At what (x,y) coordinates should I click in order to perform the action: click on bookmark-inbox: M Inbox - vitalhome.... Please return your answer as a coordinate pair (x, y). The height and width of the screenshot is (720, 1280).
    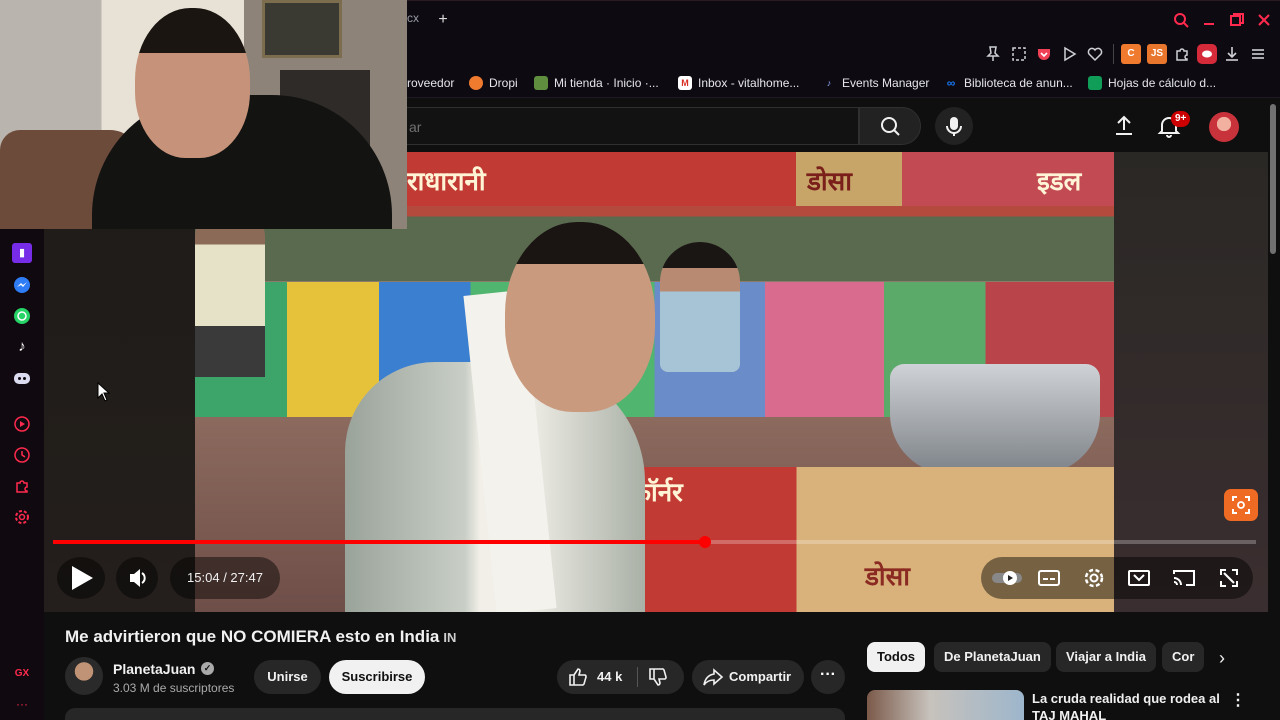
    Looking at the image, I should click on (738, 83).